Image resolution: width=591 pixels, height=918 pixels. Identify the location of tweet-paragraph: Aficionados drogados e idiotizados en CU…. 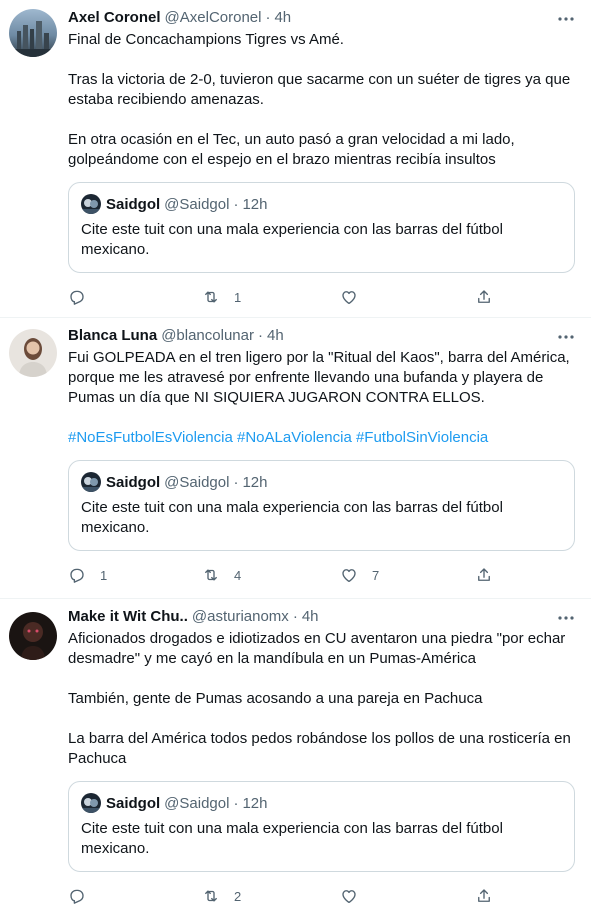
(317, 648).